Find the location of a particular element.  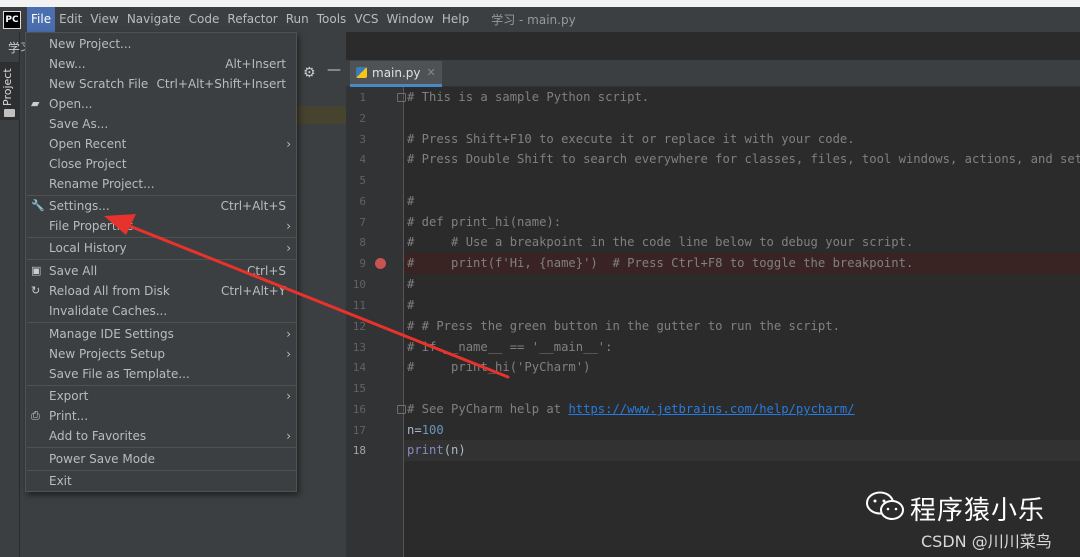

menu-file: File is located at coordinates (41, 19).